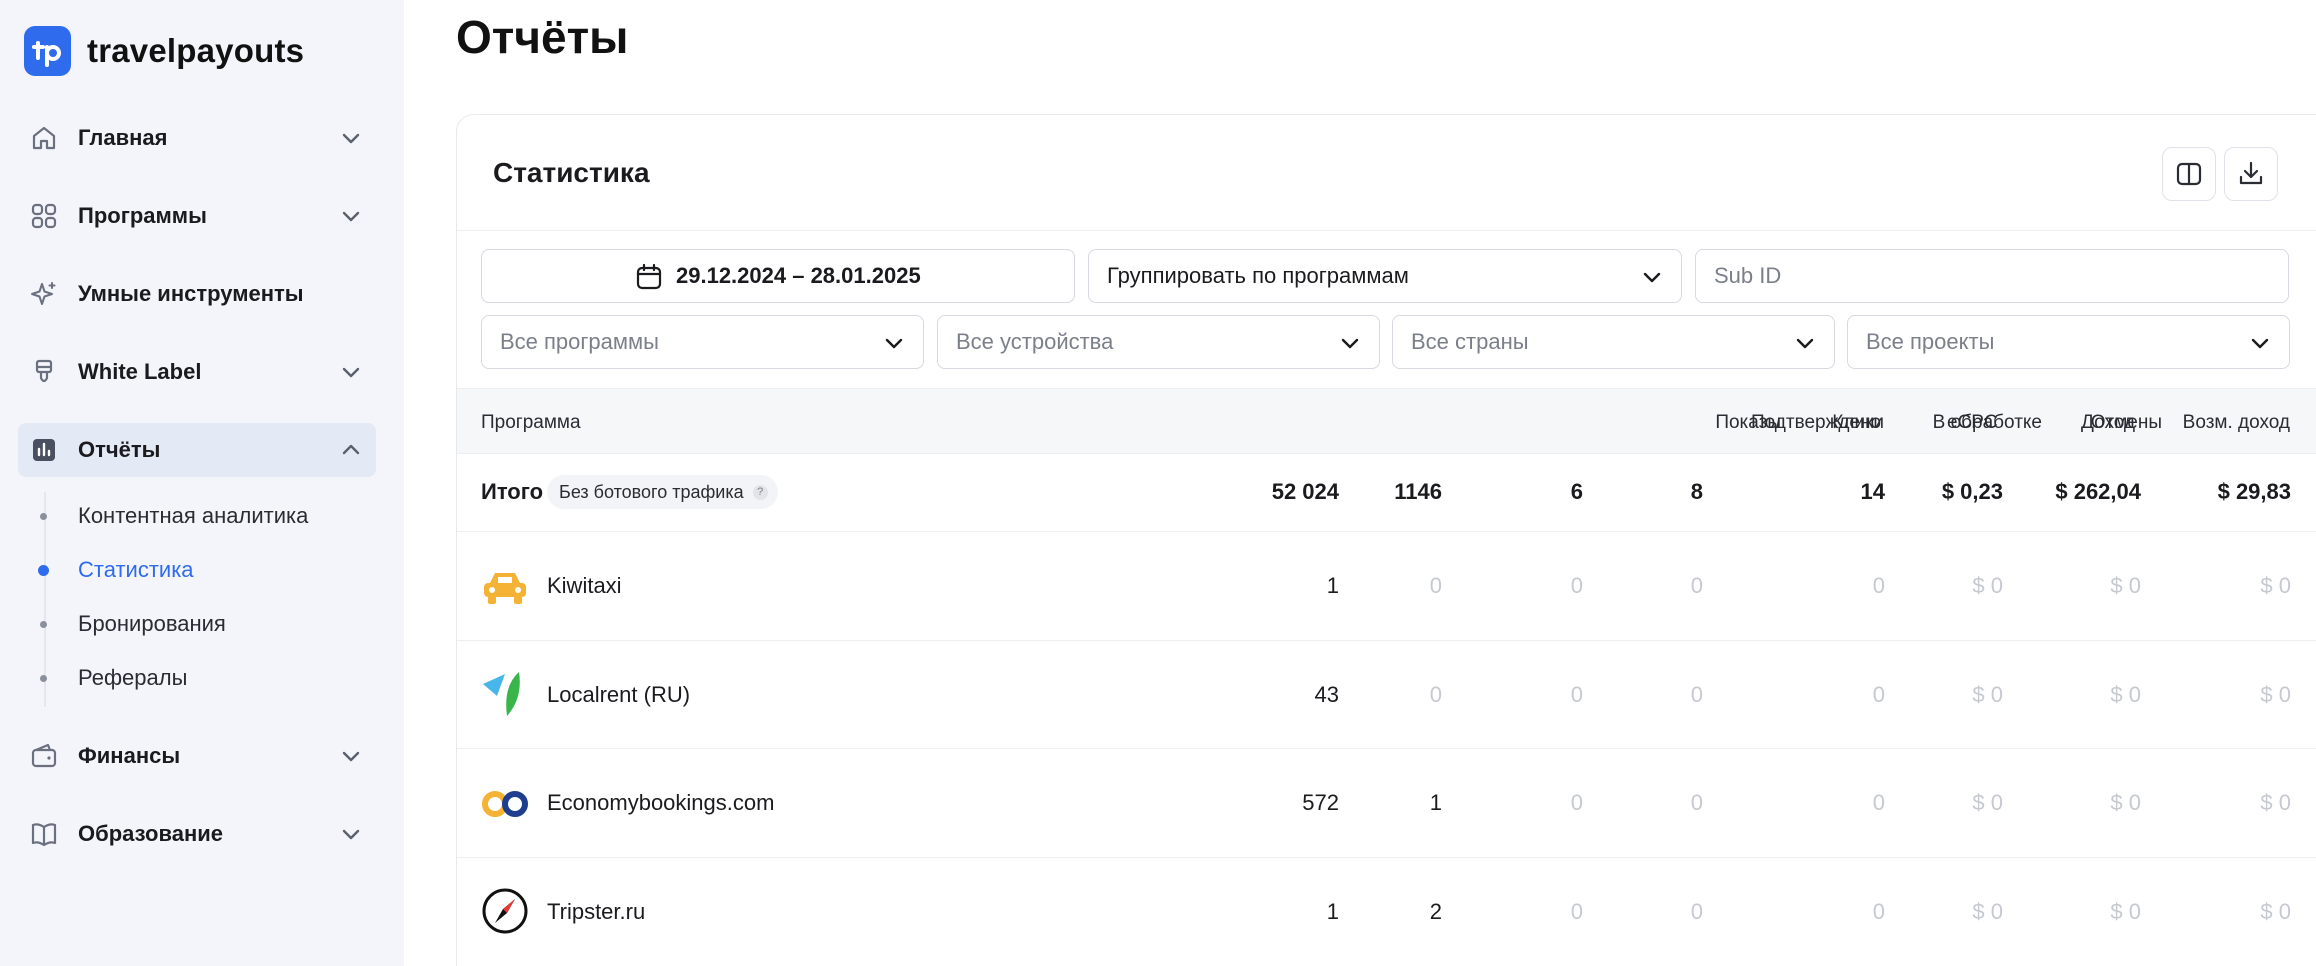 This screenshot has height=966, width=2316. Describe the element at coordinates (2100, 423) in the screenshot. I see `column-header-income: Доход` at that location.